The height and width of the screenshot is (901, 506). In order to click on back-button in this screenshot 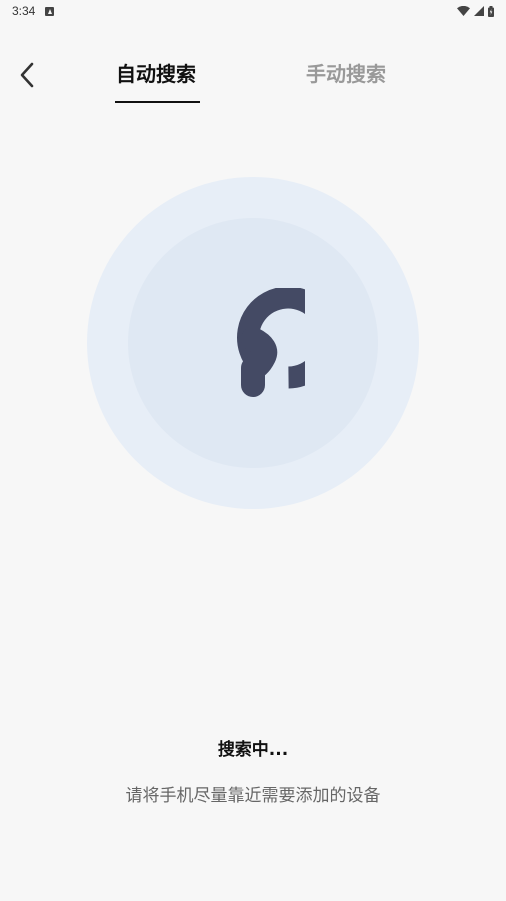, I will do `click(27, 75)`.